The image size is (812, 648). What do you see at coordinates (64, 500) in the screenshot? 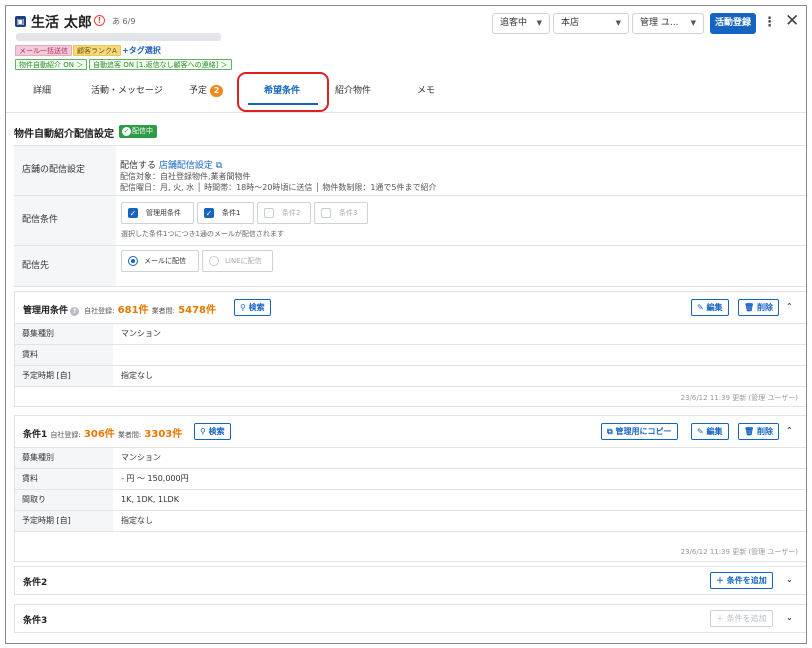
I see `row-label: 間取り` at bounding box center [64, 500].